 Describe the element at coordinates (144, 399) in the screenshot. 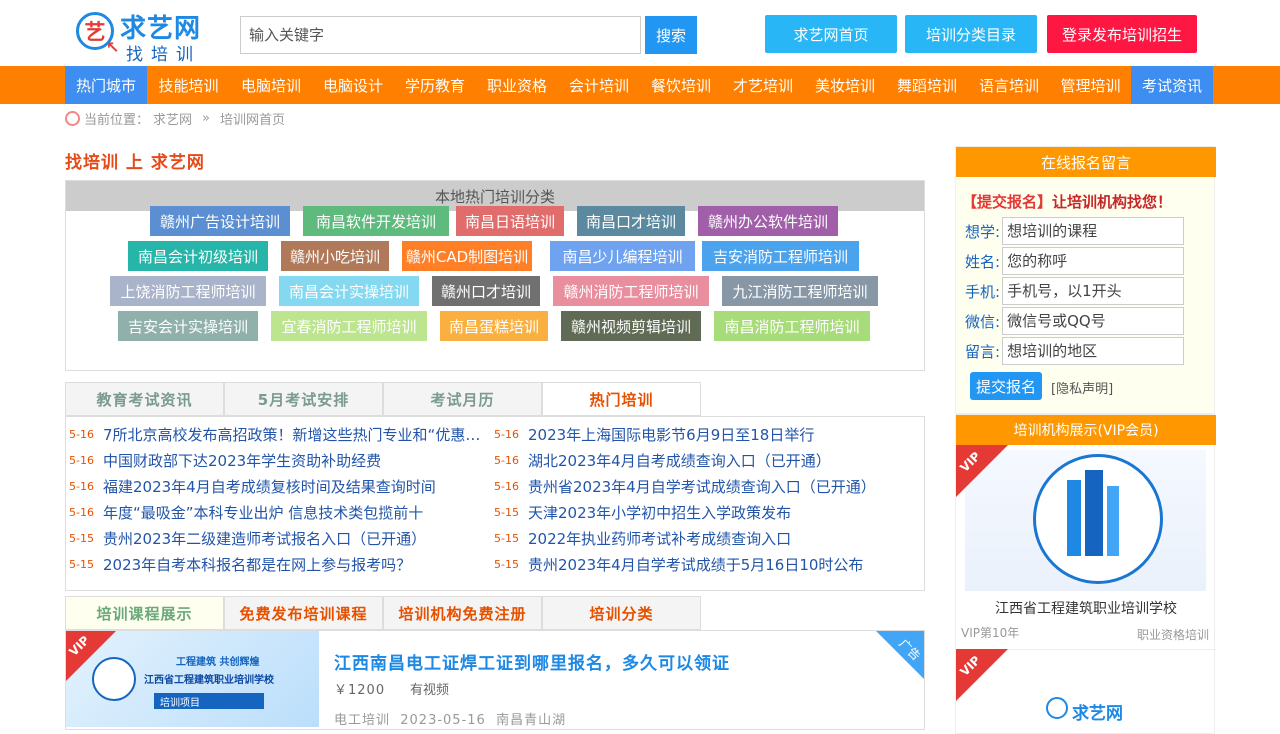

I see `tab-0: 教育考试资讯` at that location.